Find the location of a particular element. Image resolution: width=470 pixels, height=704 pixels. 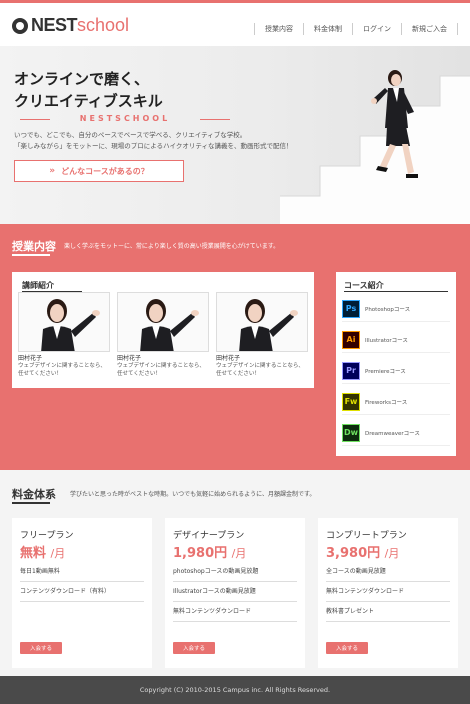

course-item: Ps Photoshopコース is located at coordinates (396, 309).